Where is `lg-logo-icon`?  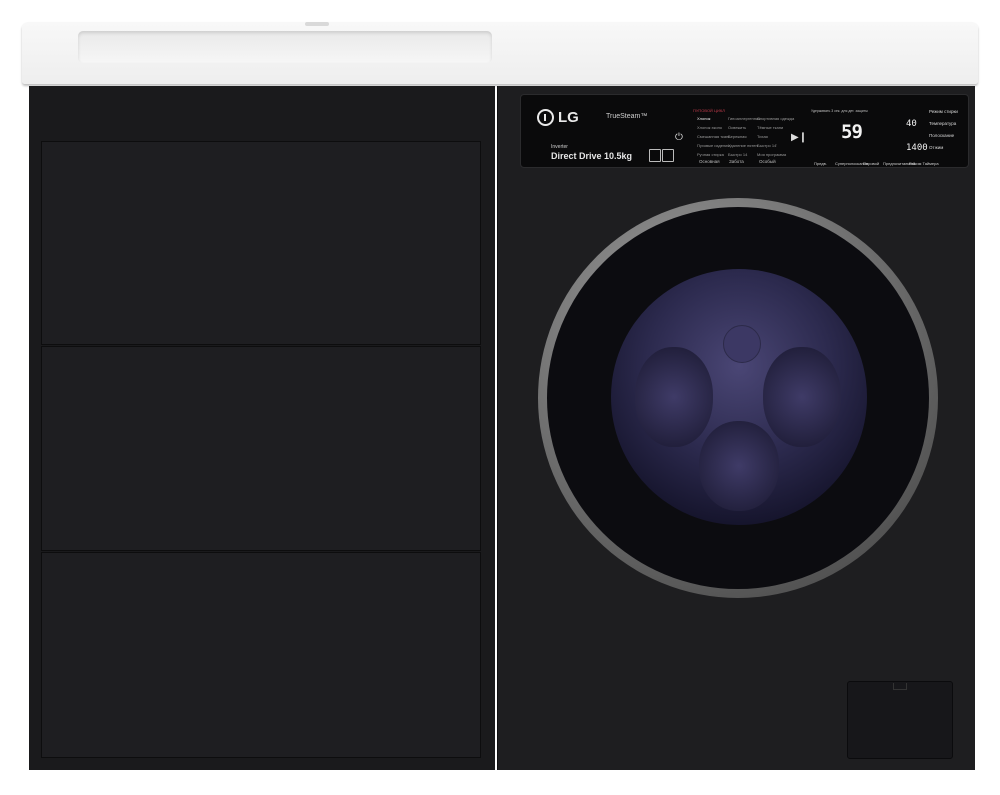 lg-logo-icon is located at coordinates (545, 117).